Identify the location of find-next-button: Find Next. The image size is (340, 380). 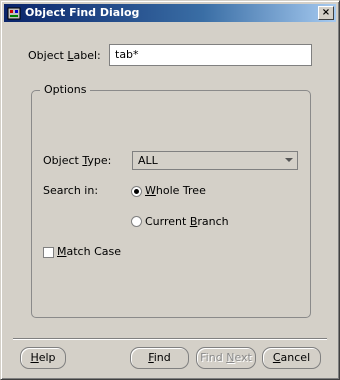
(226, 358).